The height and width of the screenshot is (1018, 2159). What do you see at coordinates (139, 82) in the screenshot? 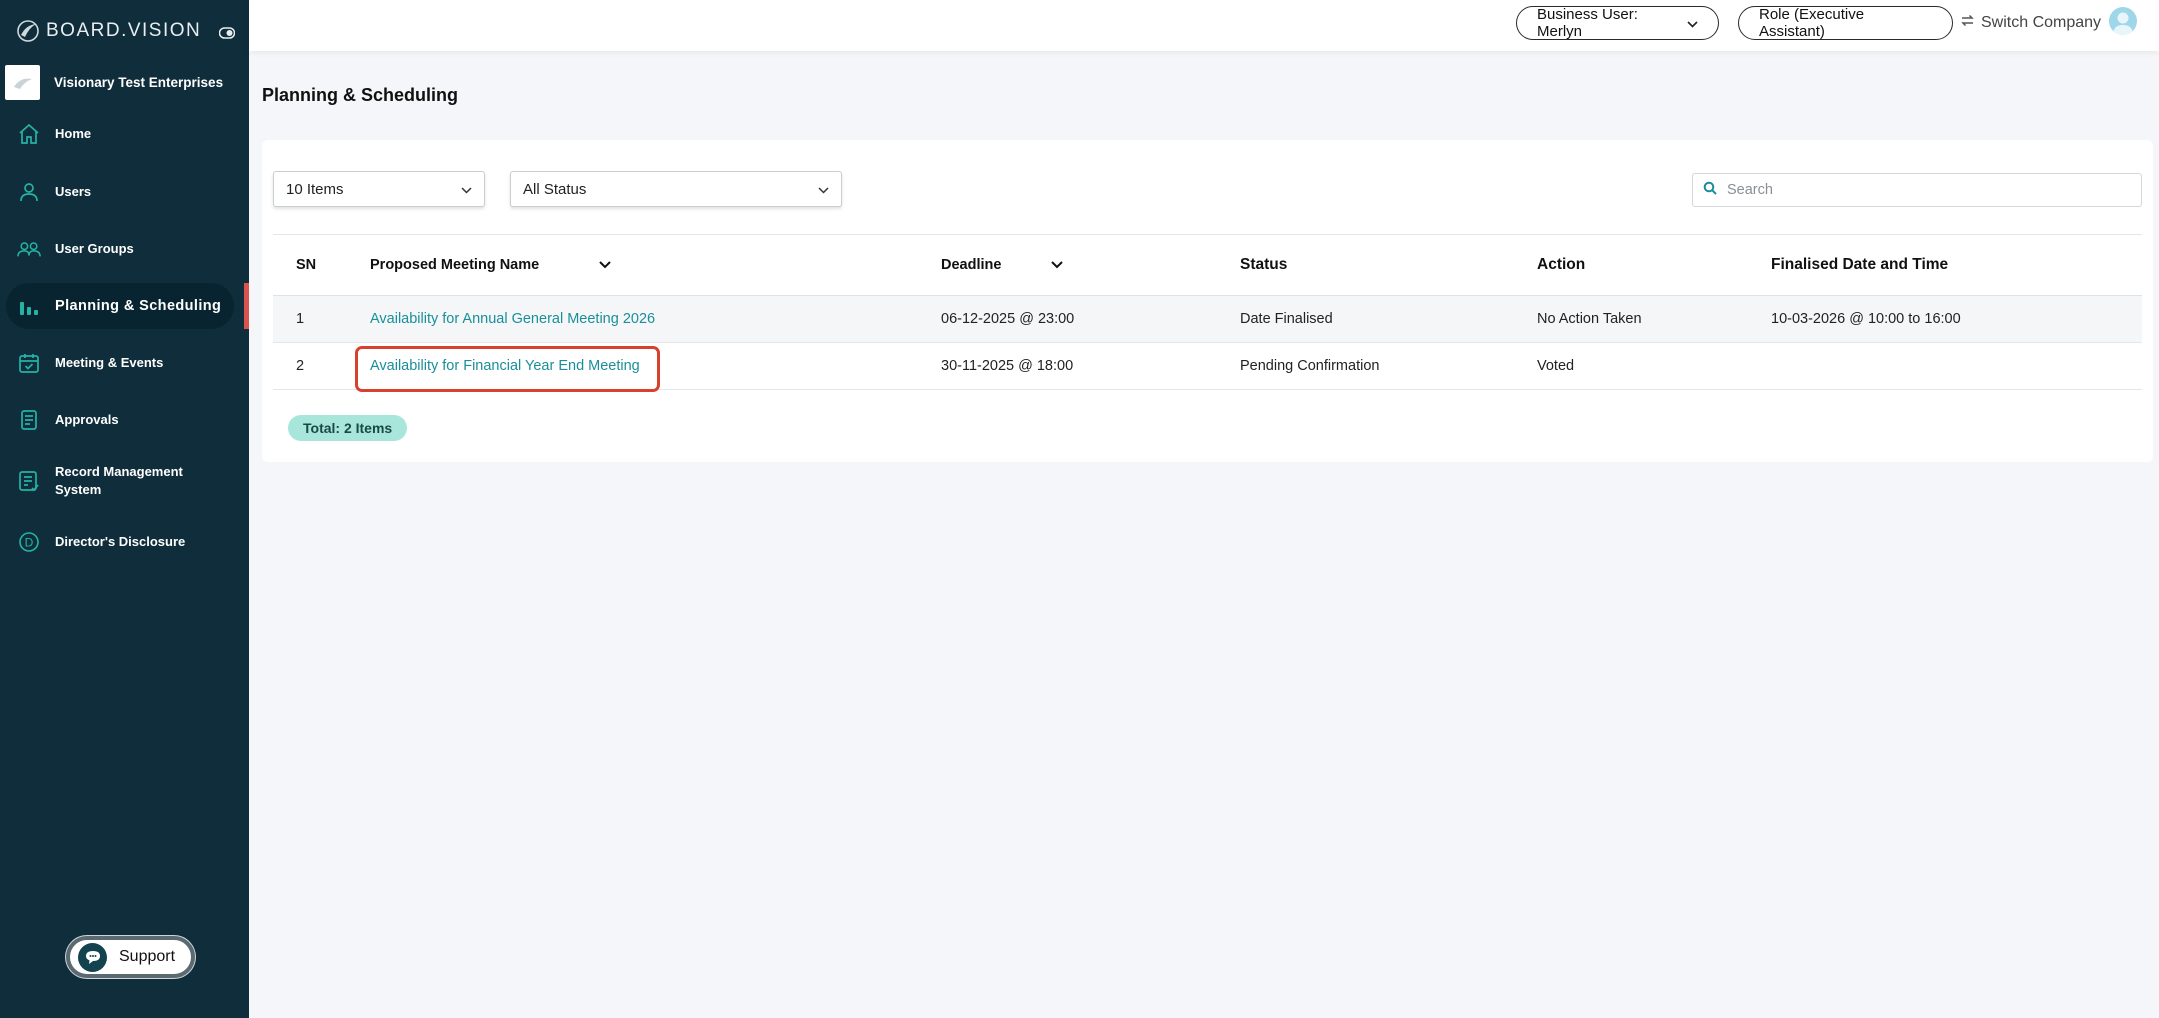
I see `company-name: Visionary Test Enterprises` at bounding box center [139, 82].